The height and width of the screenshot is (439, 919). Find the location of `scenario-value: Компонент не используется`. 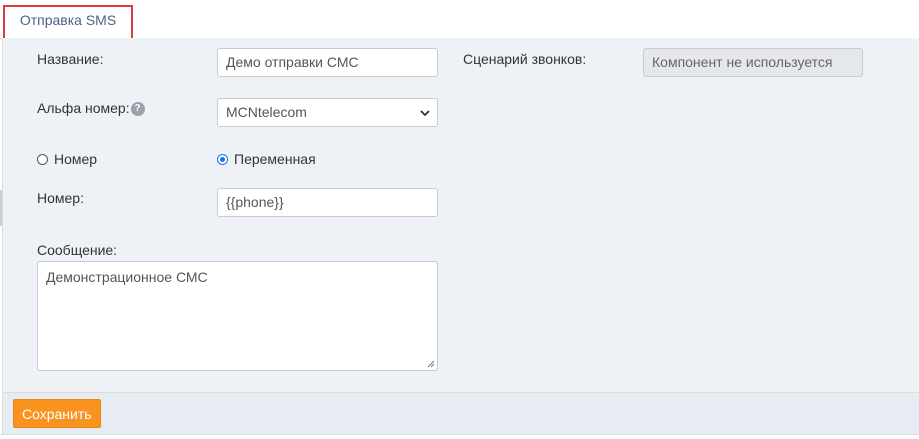

scenario-value: Компонент не используется is located at coordinates (742, 62).